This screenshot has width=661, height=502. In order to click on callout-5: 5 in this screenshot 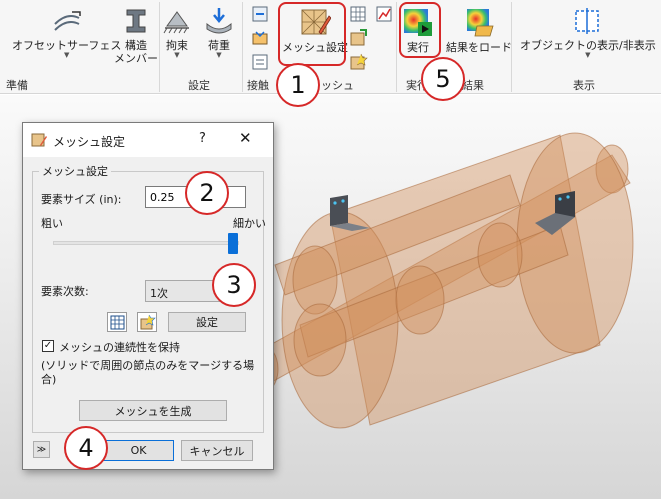, I will do `click(443, 79)`.